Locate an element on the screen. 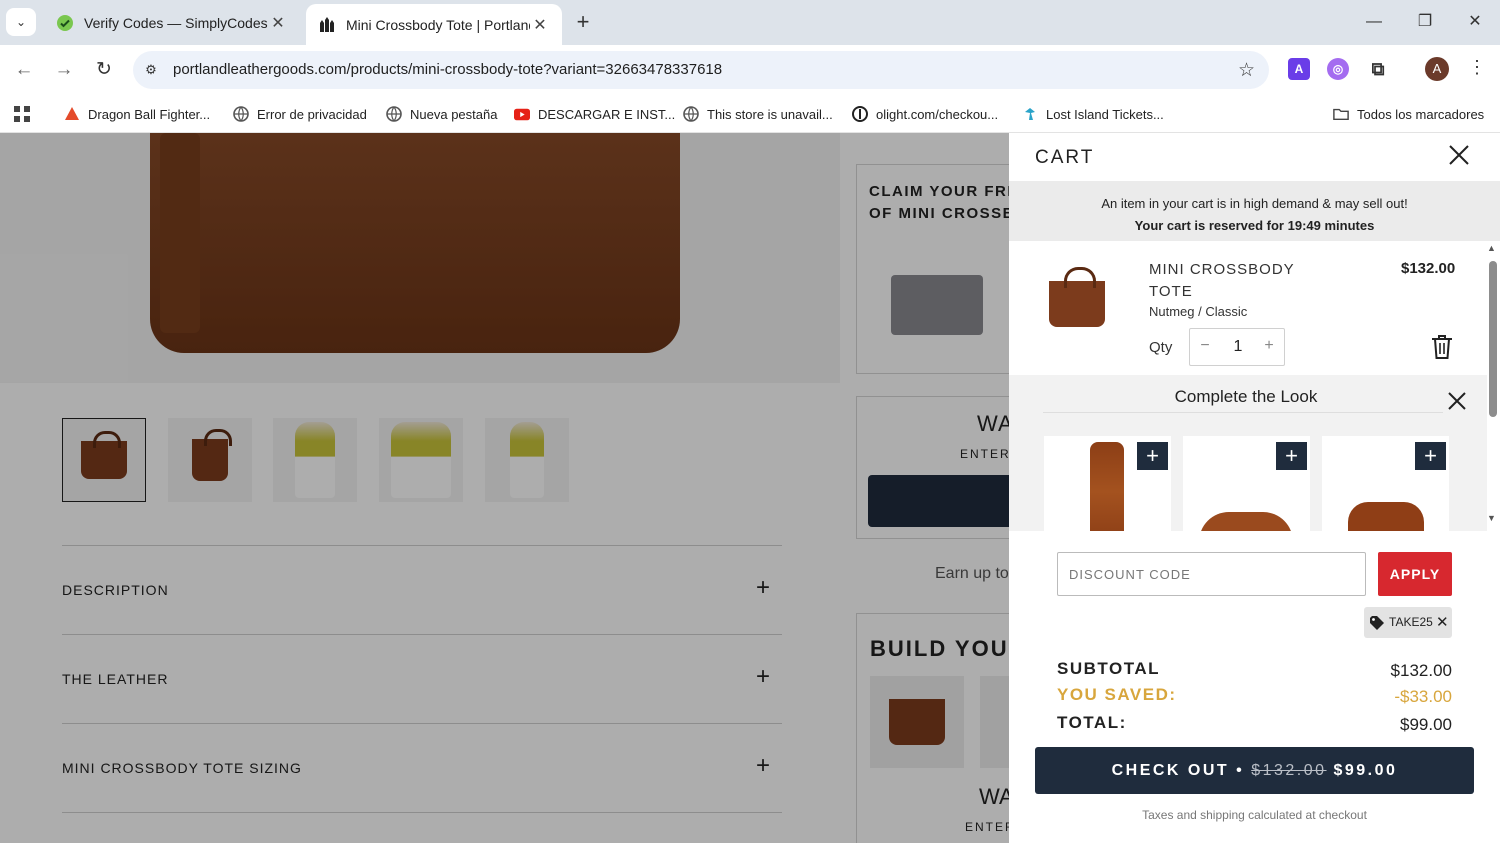 This screenshot has width=1500, height=843. discount-code-input is located at coordinates (1211, 574).